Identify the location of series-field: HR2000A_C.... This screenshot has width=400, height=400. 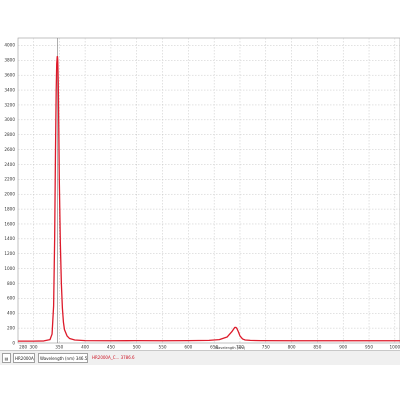
(24, 358).